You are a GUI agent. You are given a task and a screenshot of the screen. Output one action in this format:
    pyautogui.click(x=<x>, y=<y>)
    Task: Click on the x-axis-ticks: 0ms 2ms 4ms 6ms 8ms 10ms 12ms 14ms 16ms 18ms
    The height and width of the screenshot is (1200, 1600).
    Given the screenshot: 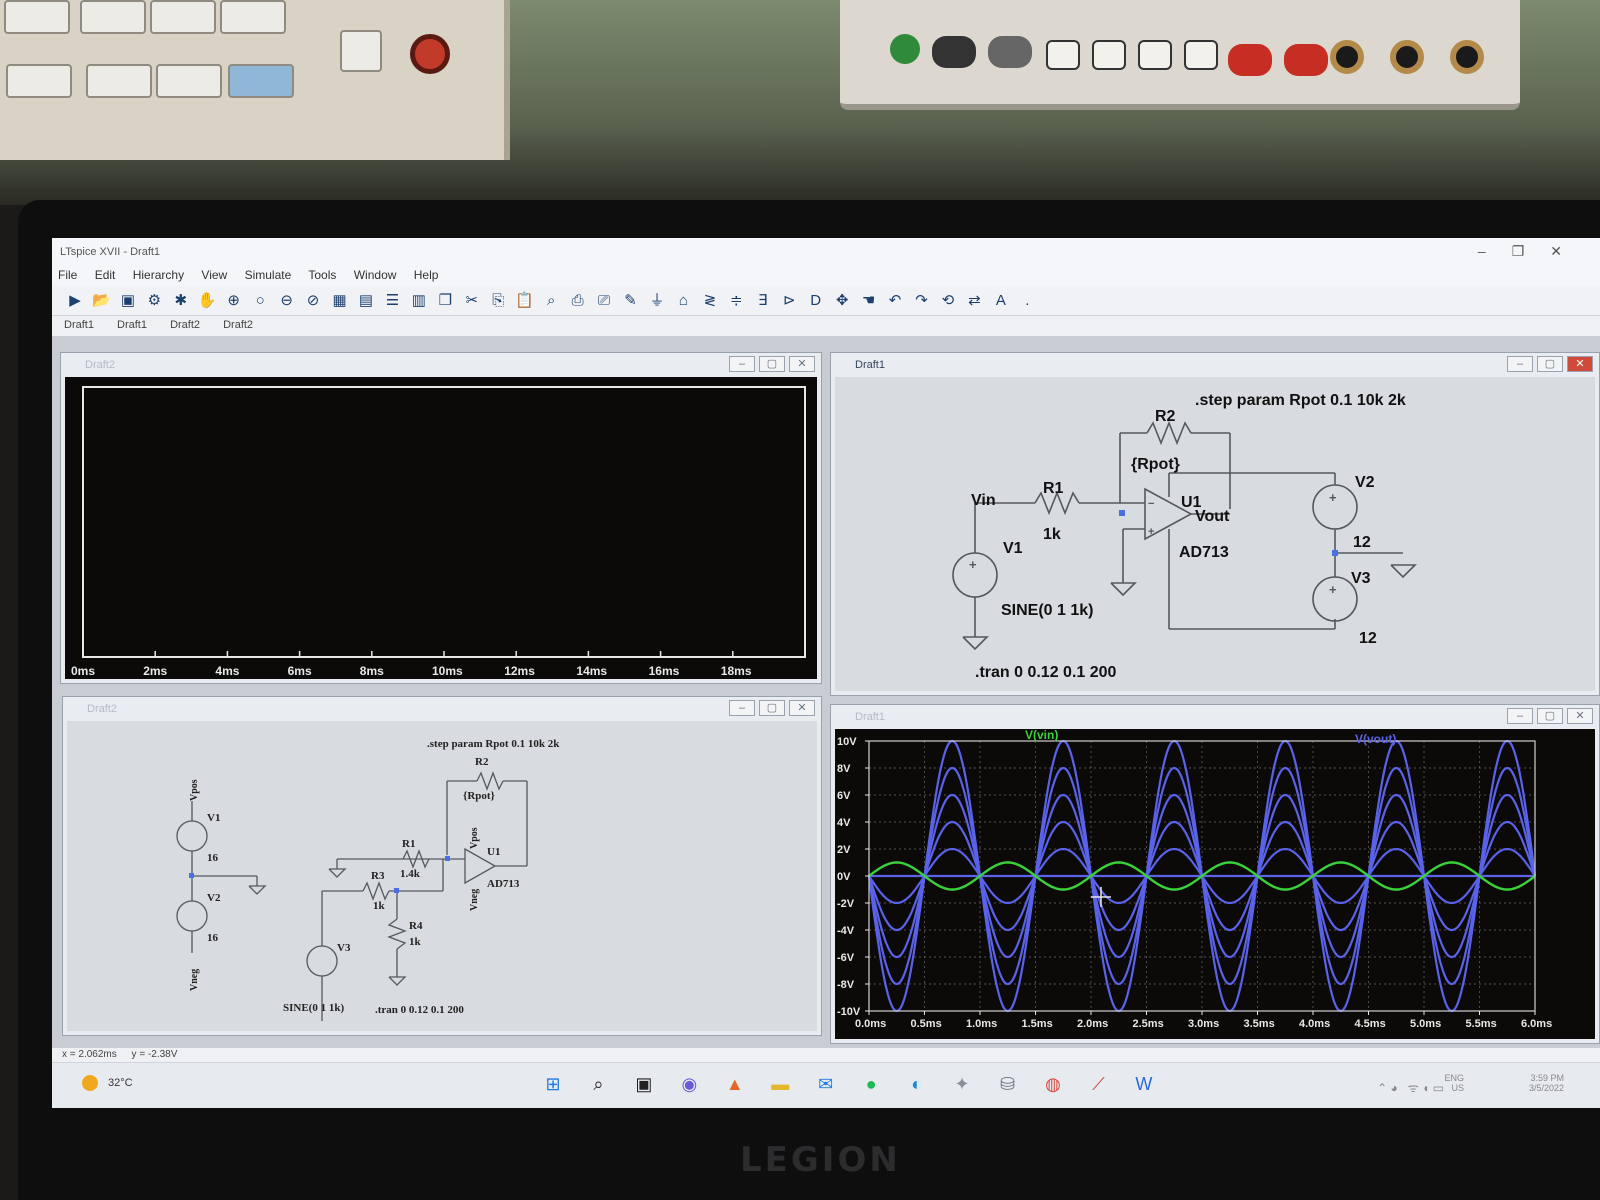 What is the action you would take?
    pyautogui.click(x=411, y=664)
    